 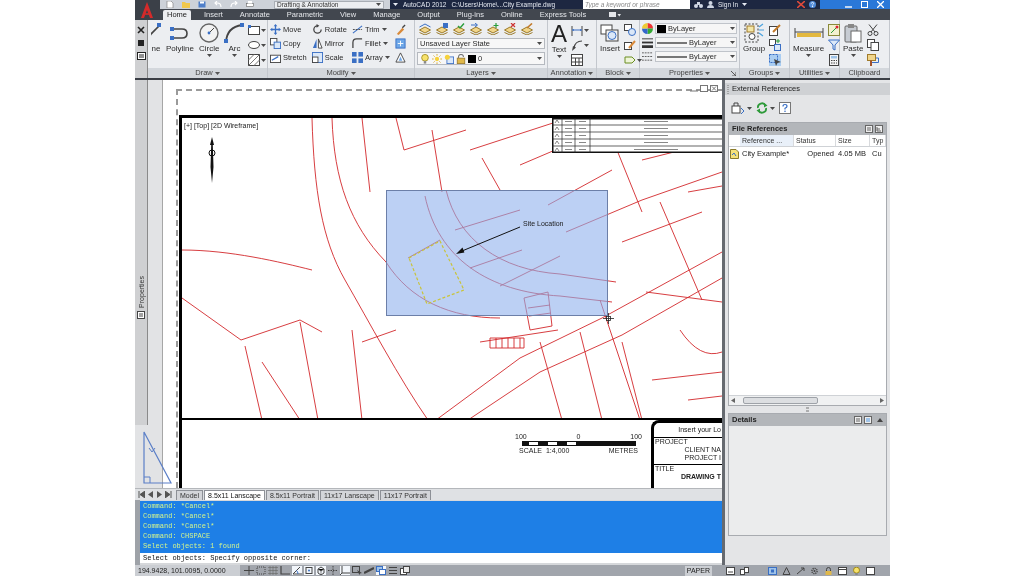 I want to click on grip-icon, so click(x=807, y=409).